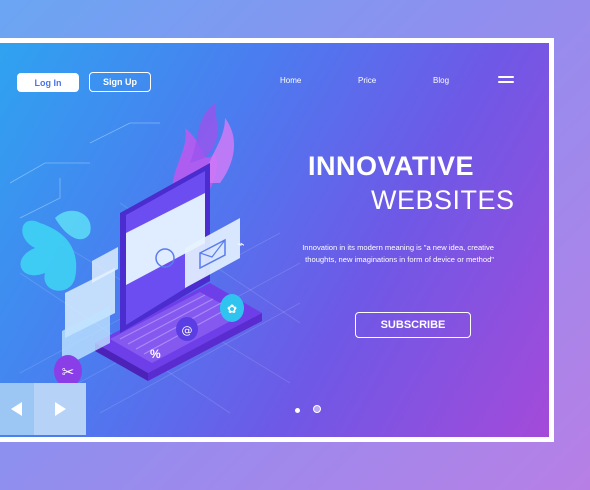  I want to click on next-slide-button, so click(60, 409).